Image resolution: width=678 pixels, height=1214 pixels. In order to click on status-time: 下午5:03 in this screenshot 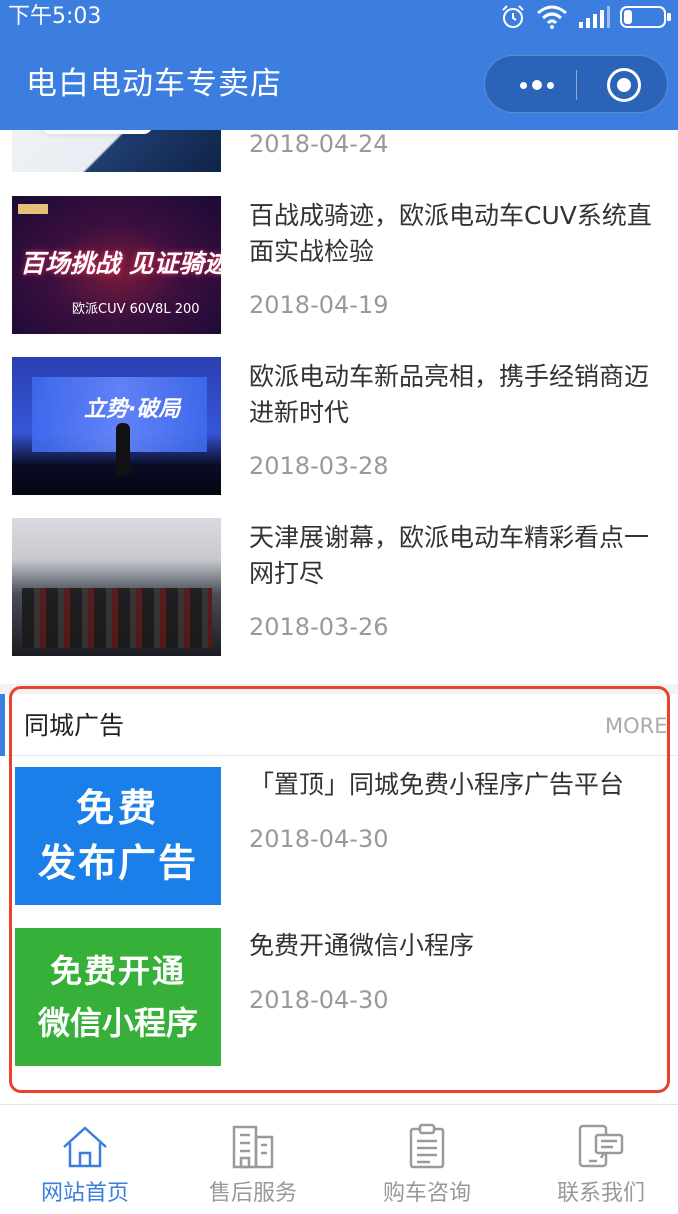, I will do `click(55, 16)`.